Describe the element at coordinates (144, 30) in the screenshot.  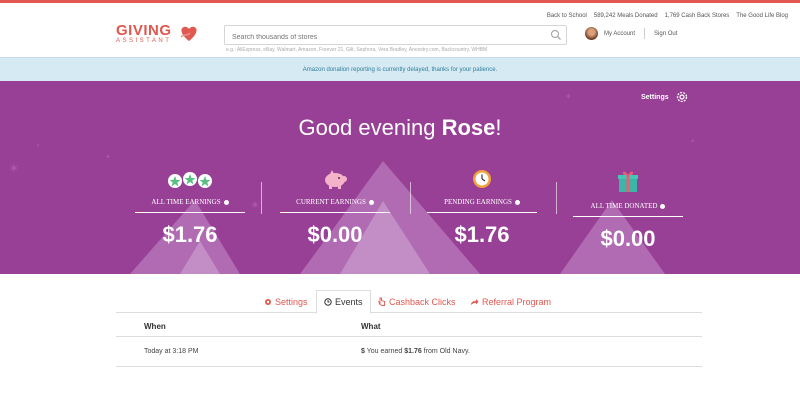
I see `logo-title: GIVING` at that location.